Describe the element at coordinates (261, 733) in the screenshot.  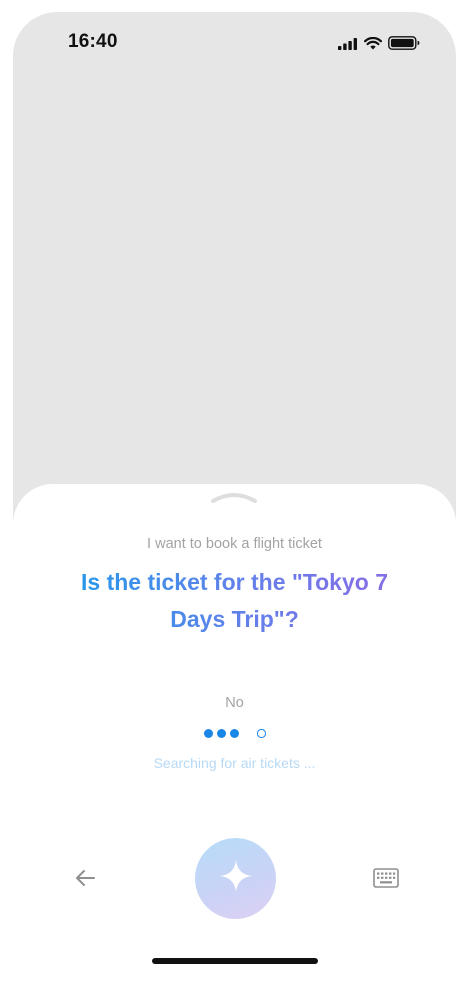
I see `progress-dot-empty` at that location.